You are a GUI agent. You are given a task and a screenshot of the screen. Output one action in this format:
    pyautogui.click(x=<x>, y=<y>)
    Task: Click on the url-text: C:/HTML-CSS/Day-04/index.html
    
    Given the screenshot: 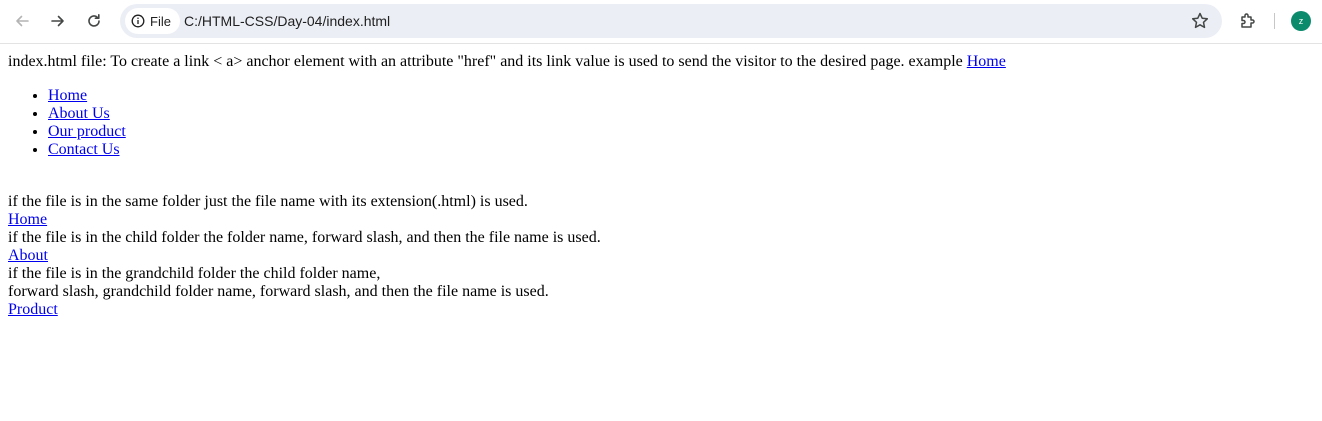 What is the action you would take?
    pyautogui.click(x=287, y=21)
    